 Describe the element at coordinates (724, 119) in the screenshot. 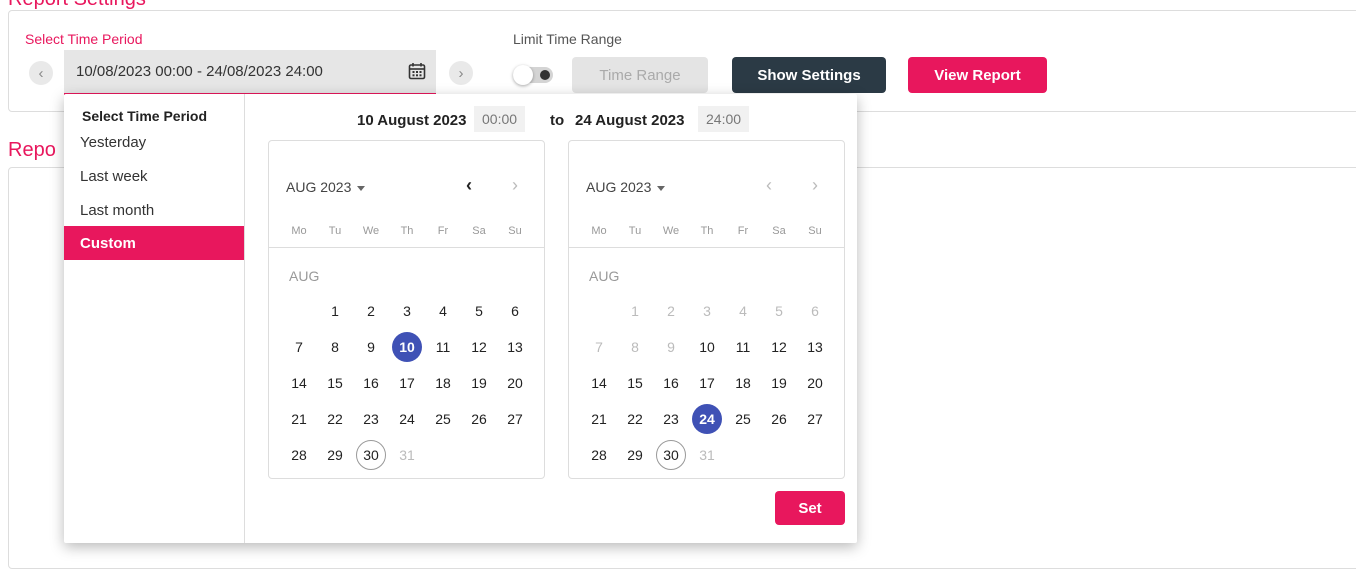

I see `end-time-input: 24:00` at that location.